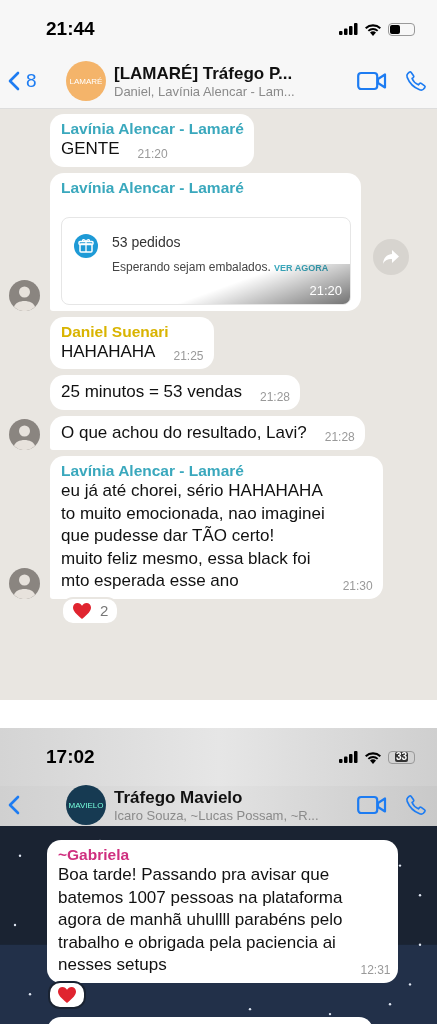  Describe the element at coordinates (132, 331) in the screenshot. I see `sender-name: Daniel Suenari` at that location.